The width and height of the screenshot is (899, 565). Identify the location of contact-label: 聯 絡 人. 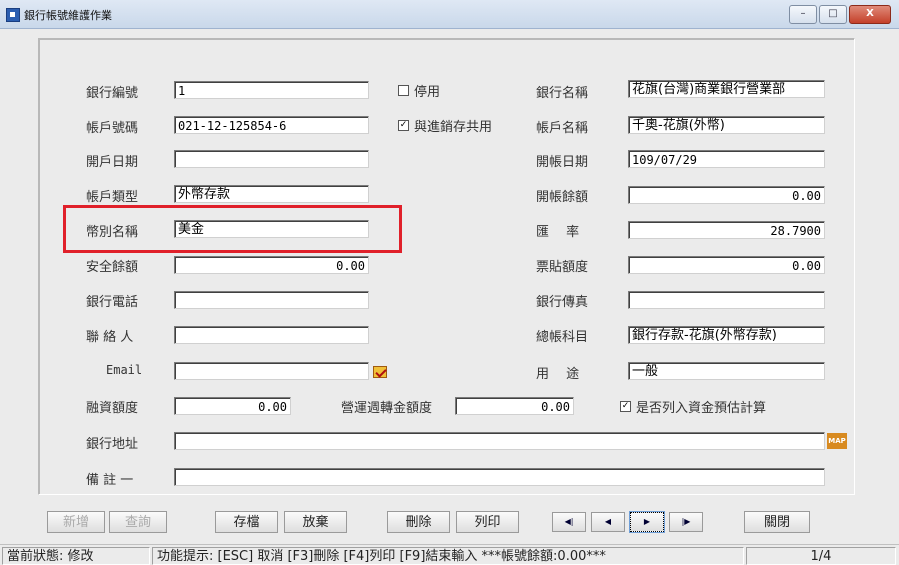
(110, 337).